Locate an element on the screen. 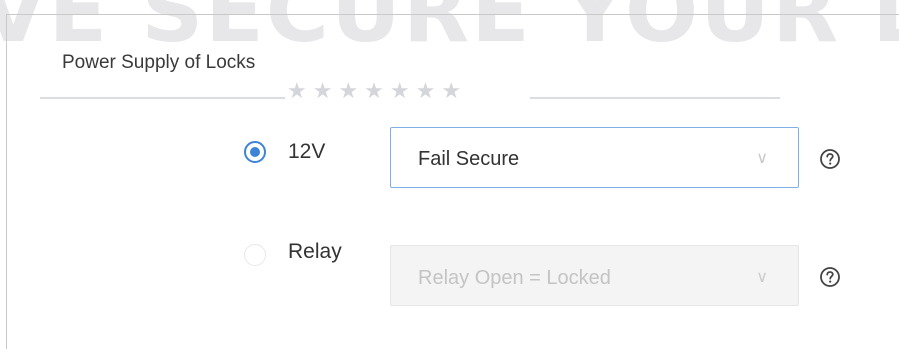  relay-mode-dropdown: Relay Open = Locked ∨ is located at coordinates (594, 275).